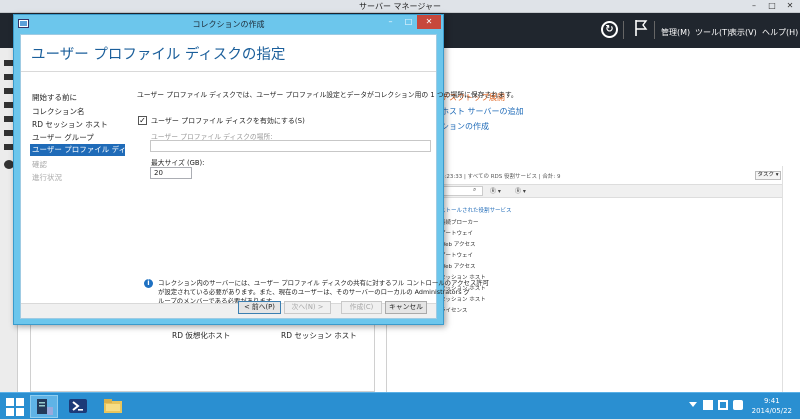 This screenshot has height=420, width=800. I want to click on cancel-button: キャンセル, so click(406, 307).